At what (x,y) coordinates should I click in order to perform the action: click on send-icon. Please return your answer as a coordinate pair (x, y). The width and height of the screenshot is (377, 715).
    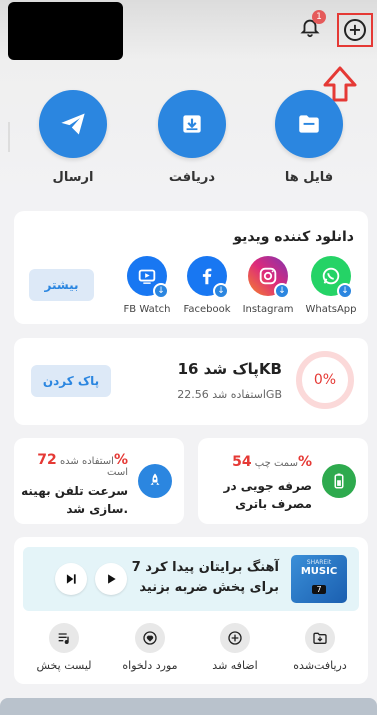
    Looking at the image, I should click on (73, 124).